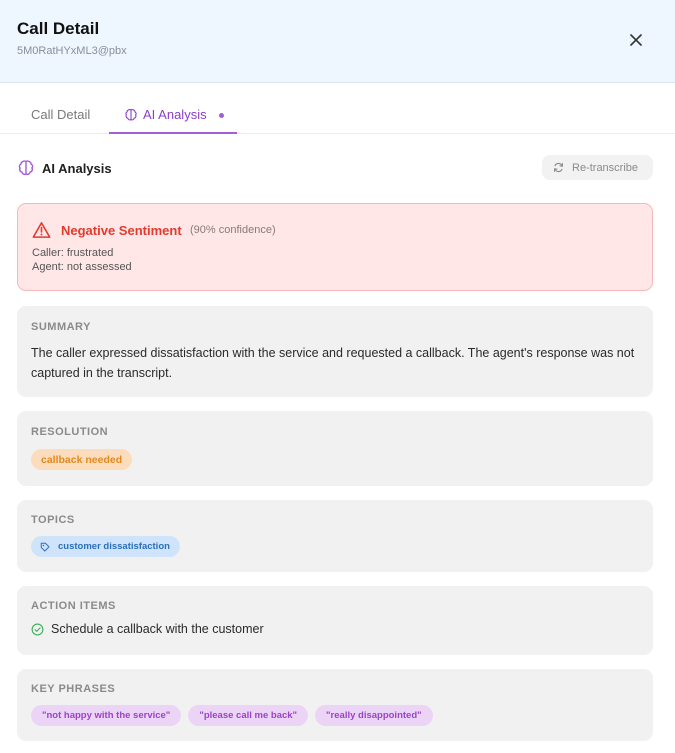  Describe the element at coordinates (82, 267) in the screenshot. I see `agent-sentiment: Agent: not assessed` at that location.